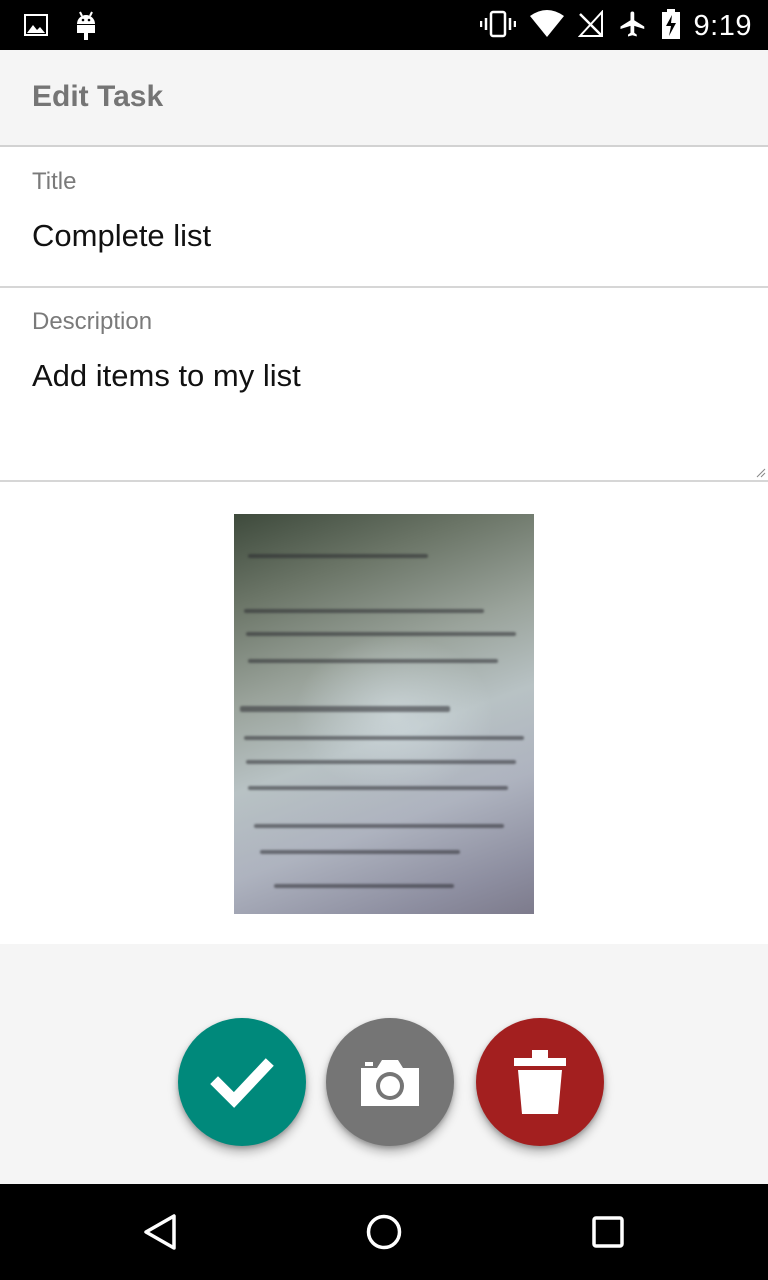 The image size is (768, 1280). I want to click on camera-button, so click(390, 1082).